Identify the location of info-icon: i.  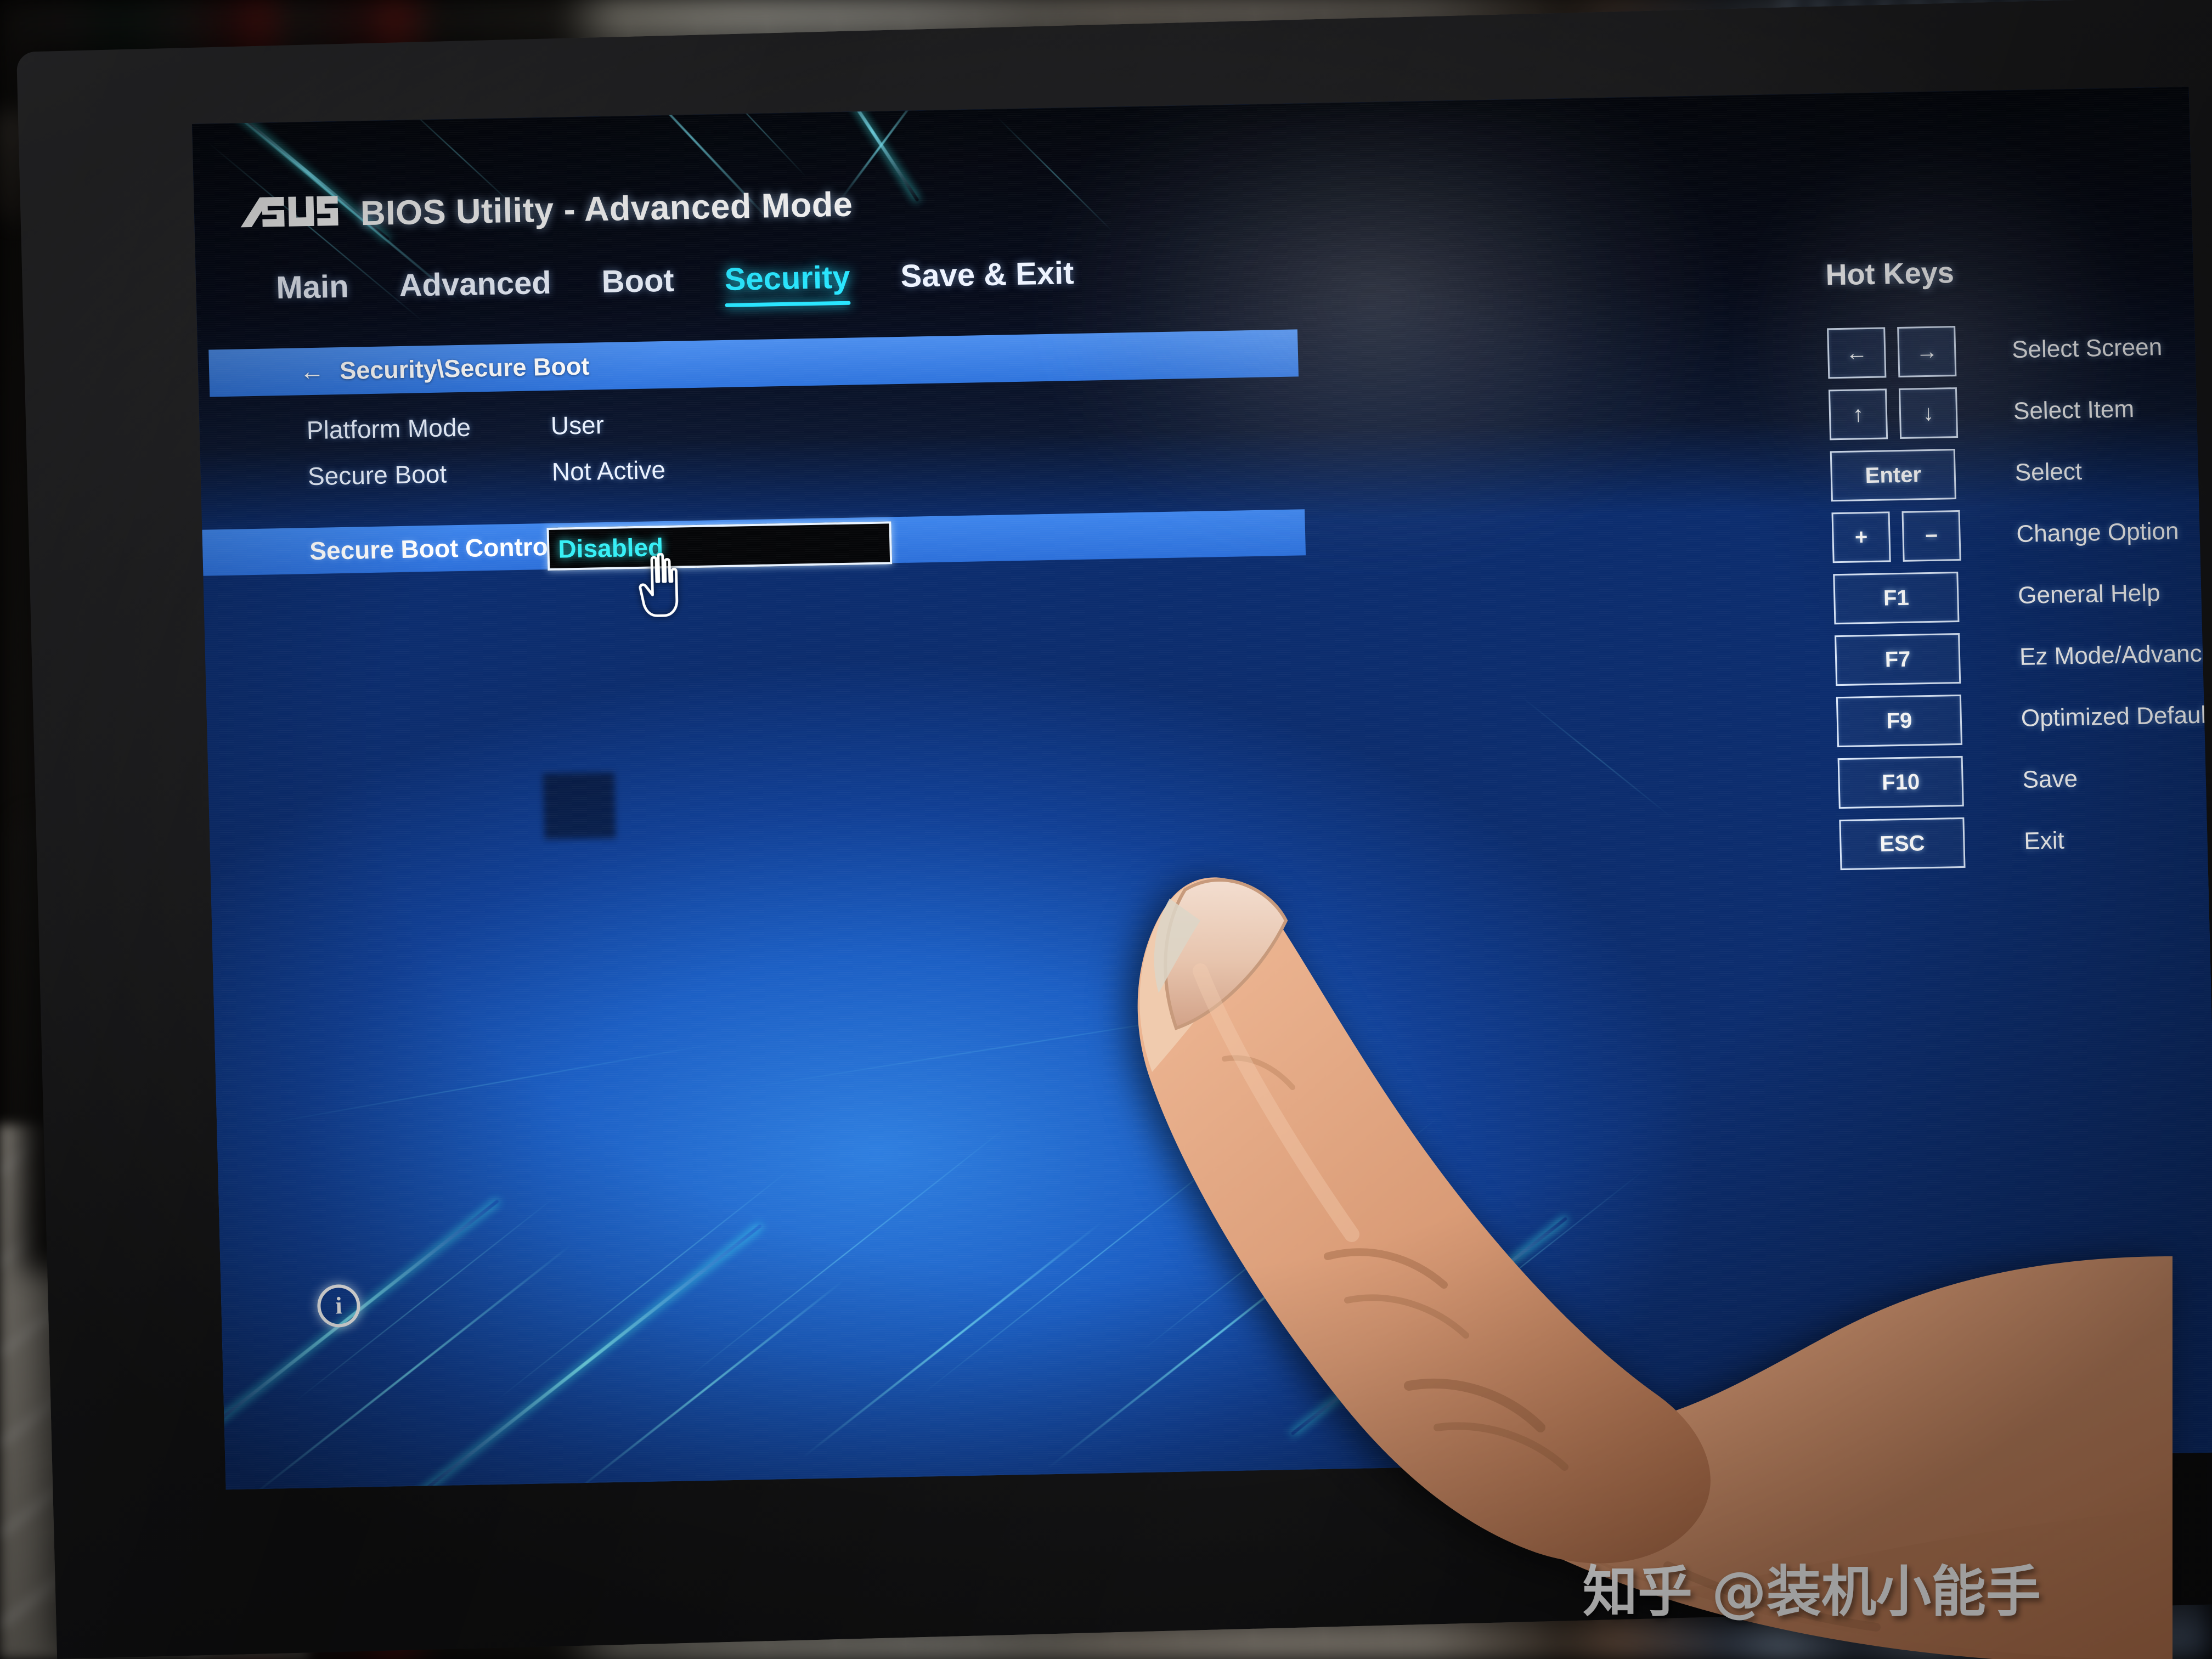
(339, 1306).